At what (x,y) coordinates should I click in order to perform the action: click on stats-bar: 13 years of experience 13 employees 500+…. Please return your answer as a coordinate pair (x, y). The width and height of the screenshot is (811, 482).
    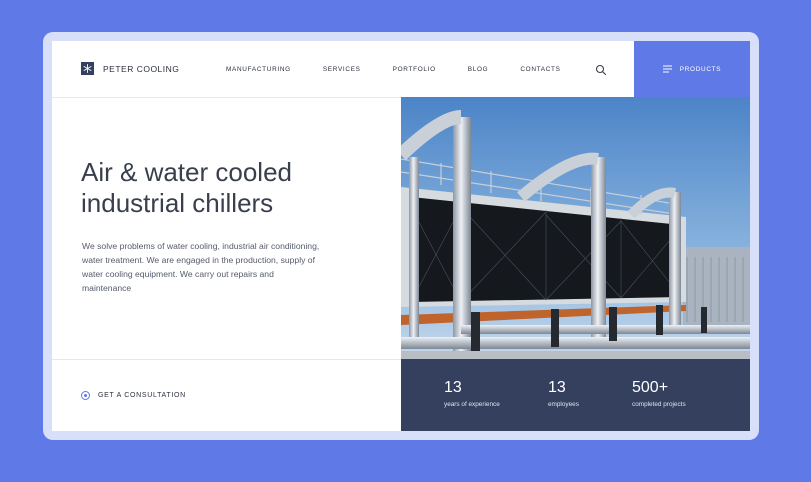
    Looking at the image, I should click on (575, 395).